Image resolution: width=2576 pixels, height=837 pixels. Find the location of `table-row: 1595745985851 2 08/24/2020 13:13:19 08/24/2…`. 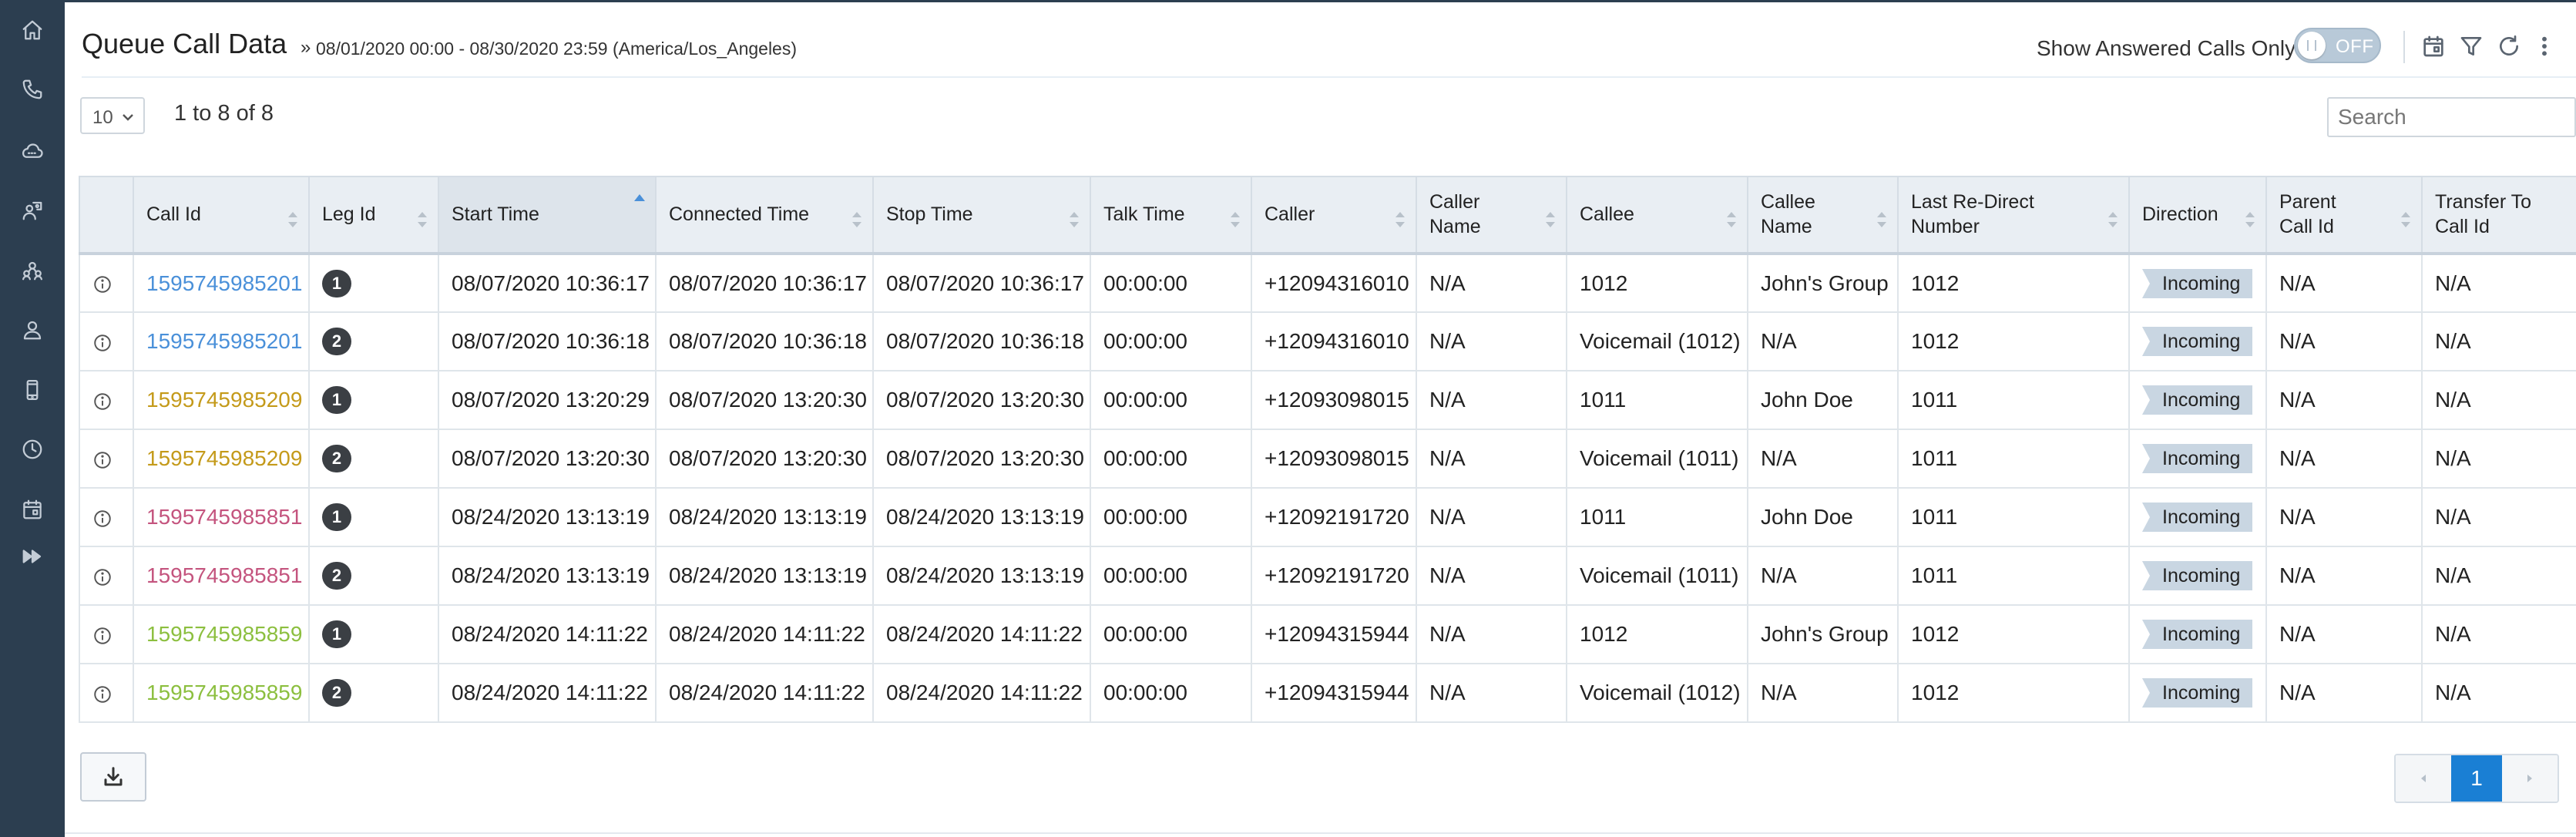

table-row: 1595745985851 2 08/24/2020 13:13:19 08/24/2… is located at coordinates (1327, 576).